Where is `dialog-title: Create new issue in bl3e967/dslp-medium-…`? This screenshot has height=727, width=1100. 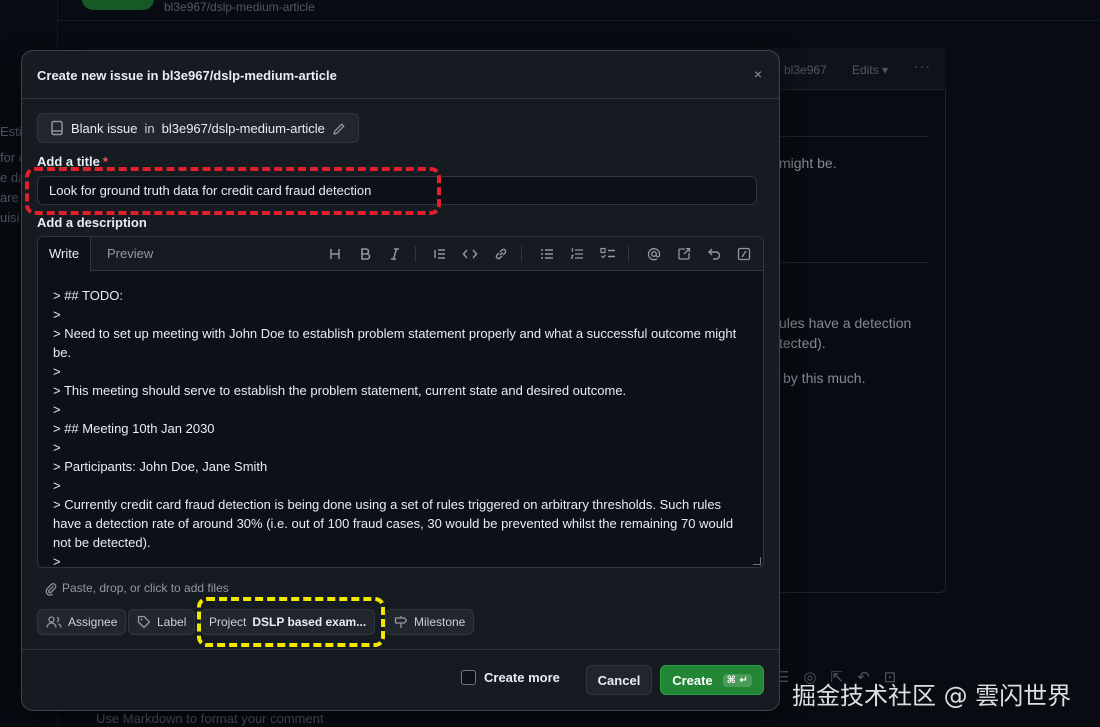
dialog-title: Create new issue in bl3e967/dslp-medium-… is located at coordinates (187, 75).